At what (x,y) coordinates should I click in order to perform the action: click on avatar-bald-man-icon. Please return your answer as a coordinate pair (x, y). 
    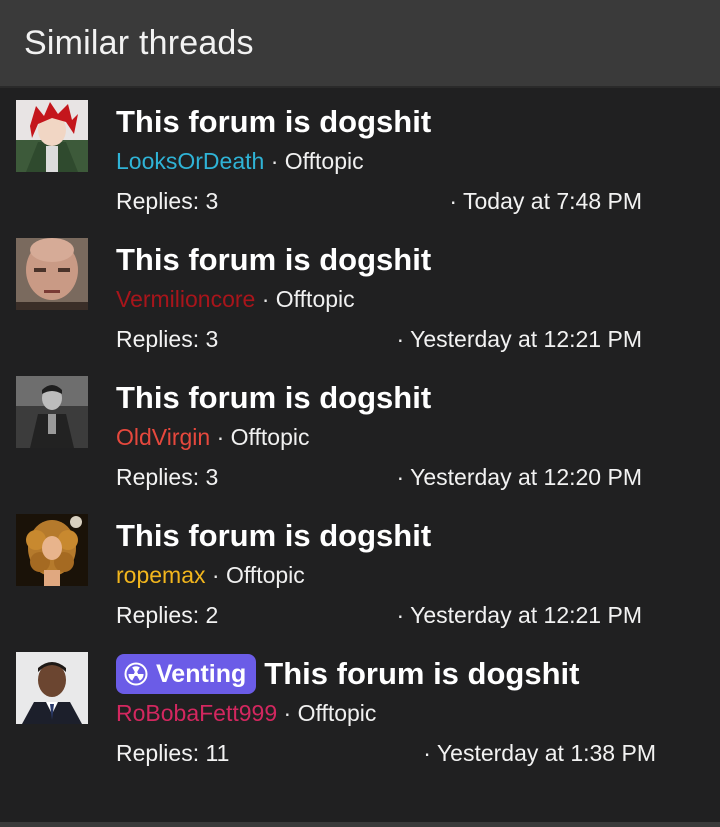
    Looking at the image, I should click on (52, 274).